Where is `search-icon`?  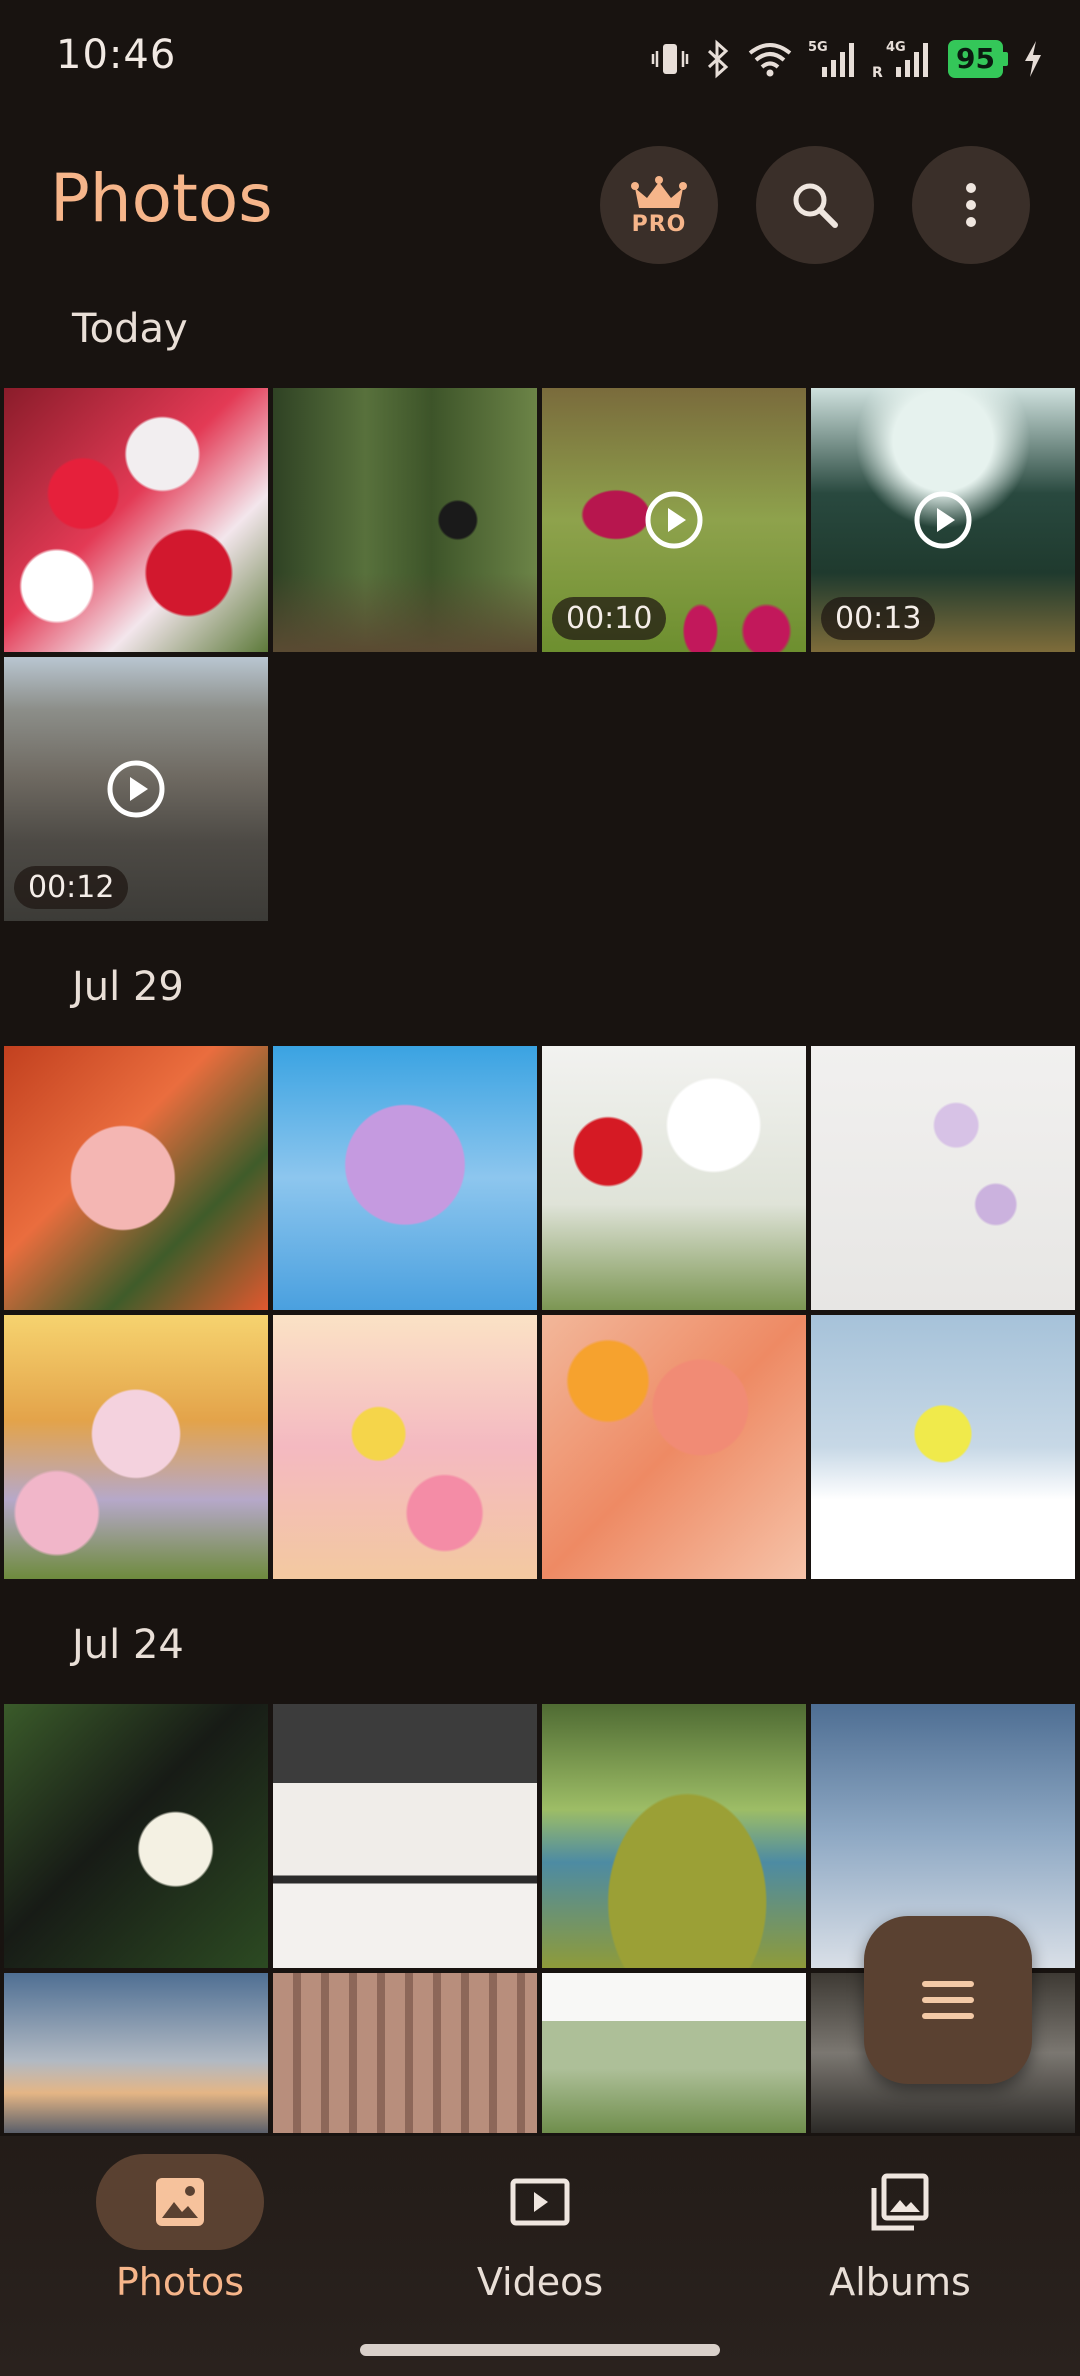
search-icon is located at coordinates (815, 205).